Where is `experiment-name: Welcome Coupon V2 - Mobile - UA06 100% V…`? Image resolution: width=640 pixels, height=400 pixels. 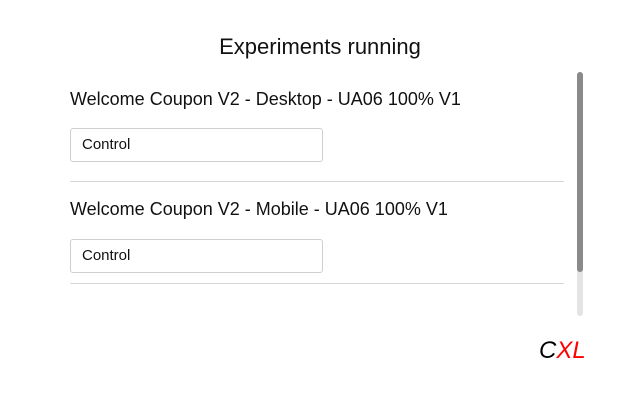
experiment-name: Welcome Coupon V2 - Mobile - UA06 100% V… is located at coordinates (259, 209).